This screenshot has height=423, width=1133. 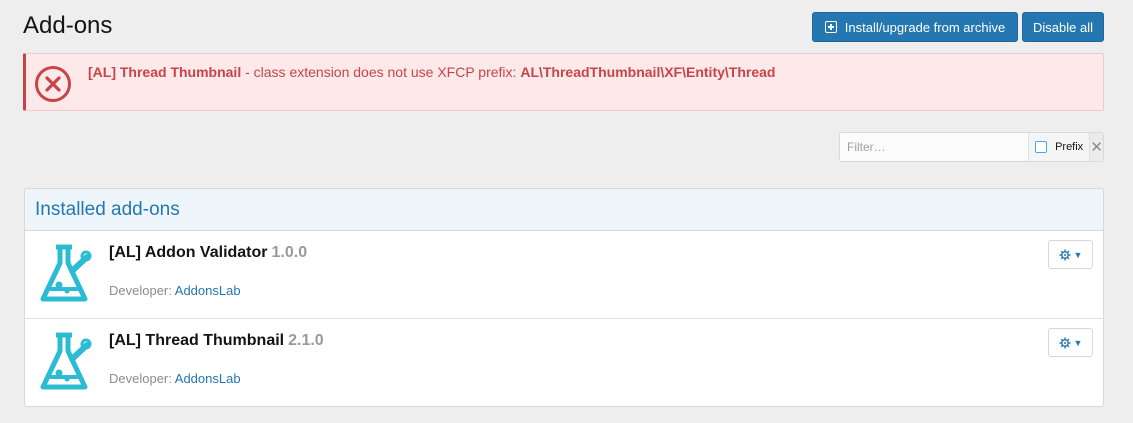 I want to click on page-title: Add-ons, so click(x=68, y=25).